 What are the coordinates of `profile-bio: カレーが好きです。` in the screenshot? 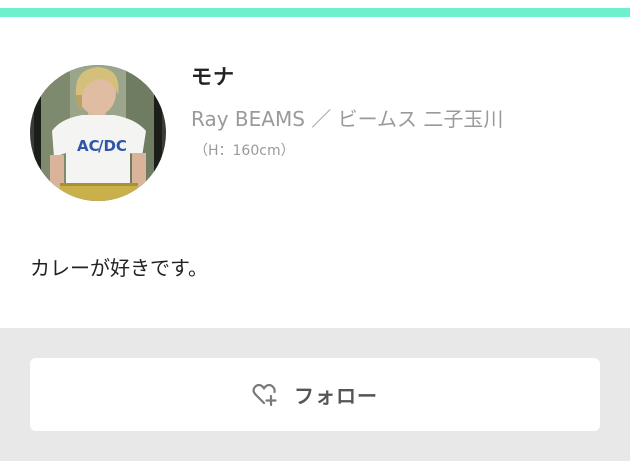 It's located at (119, 268).